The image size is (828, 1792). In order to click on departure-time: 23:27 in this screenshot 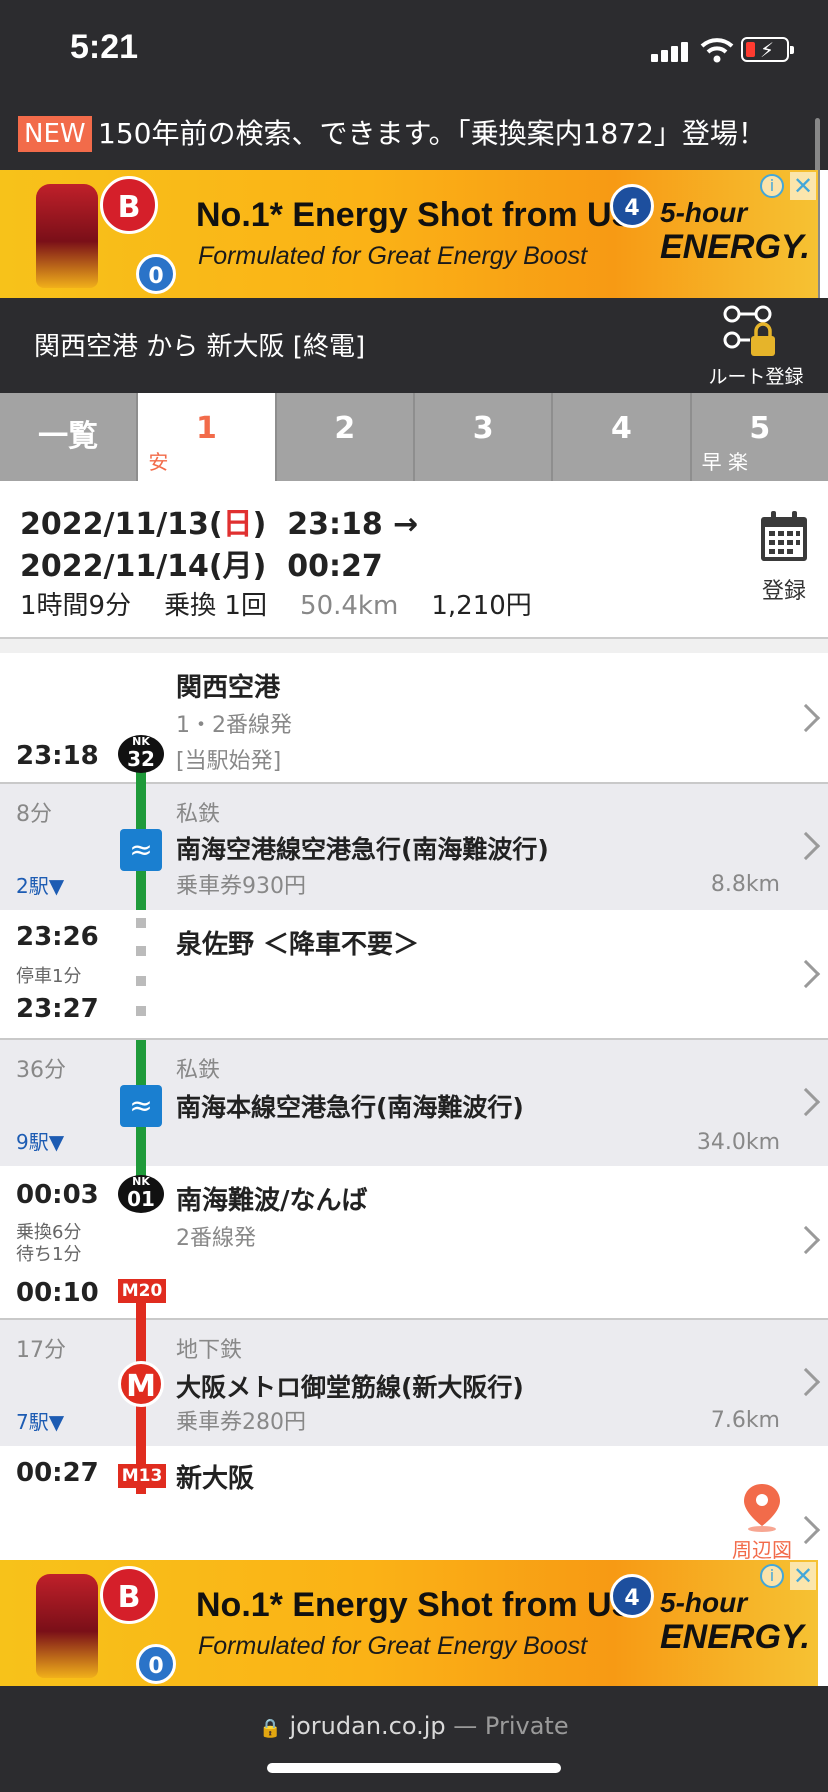, I will do `click(57, 1009)`.